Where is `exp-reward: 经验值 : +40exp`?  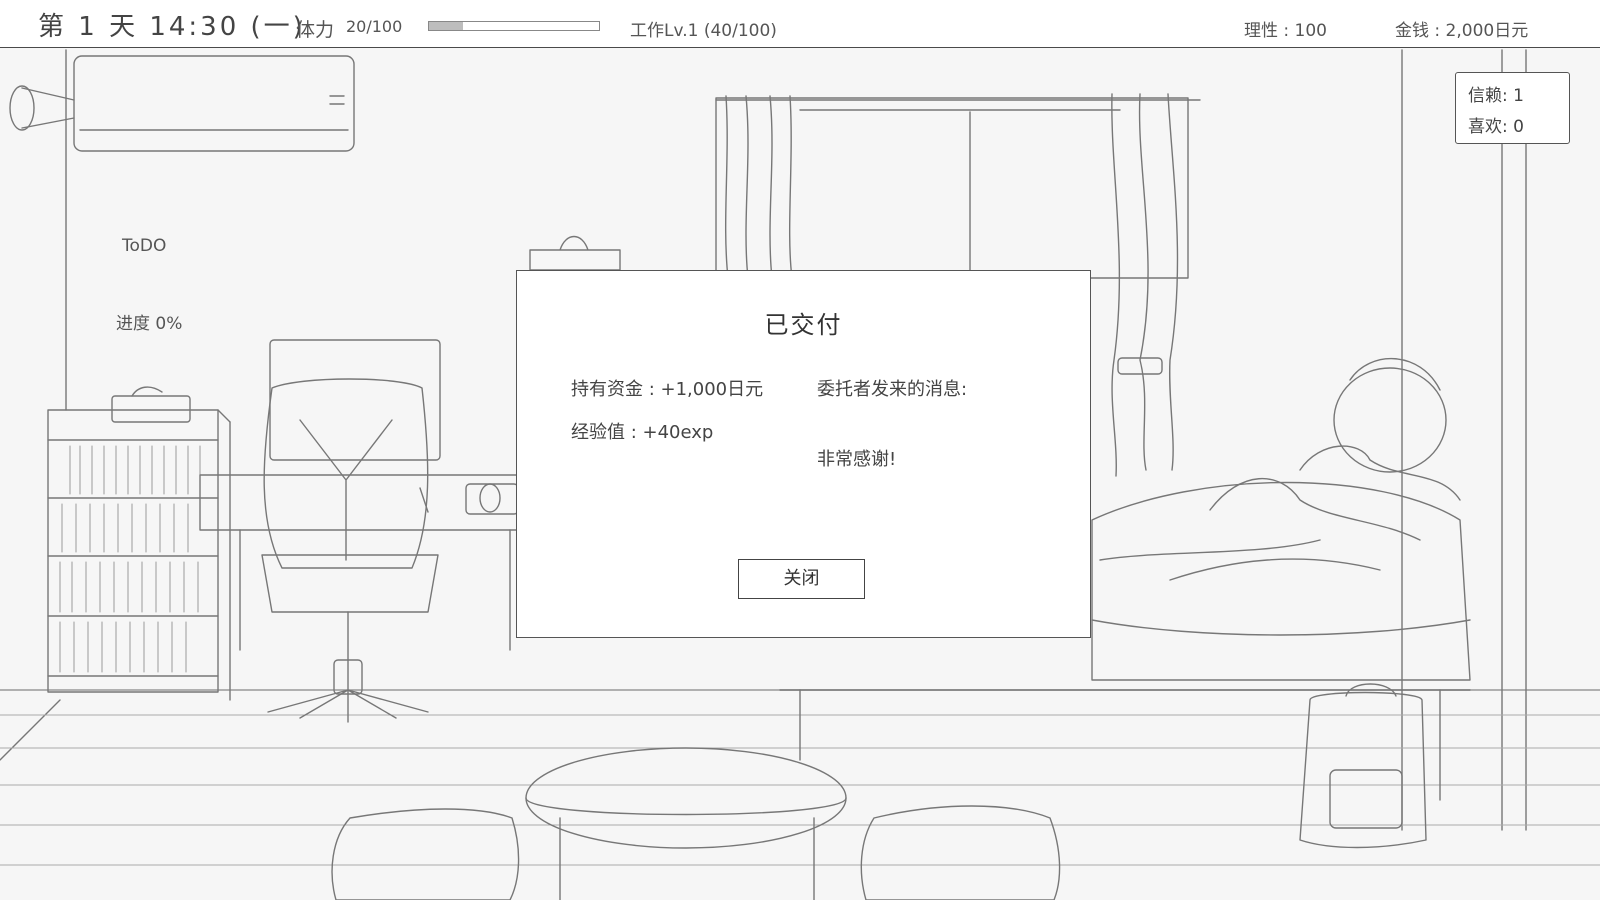 exp-reward: 经验值 : +40exp is located at coordinates (642, 432).